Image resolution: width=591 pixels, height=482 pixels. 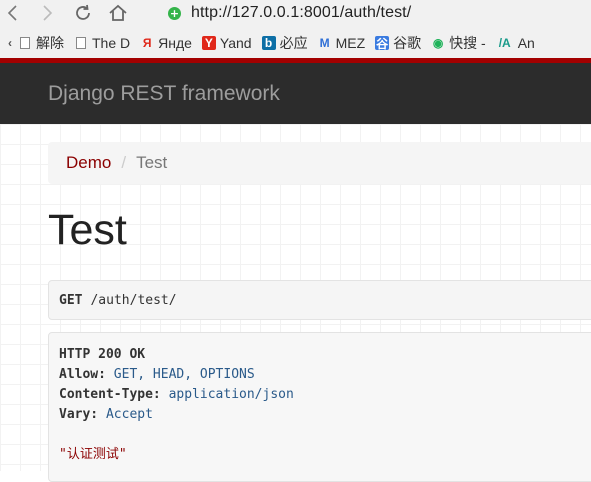 I want to click on bookmark-label: 必应, so click(x=293, y=43).